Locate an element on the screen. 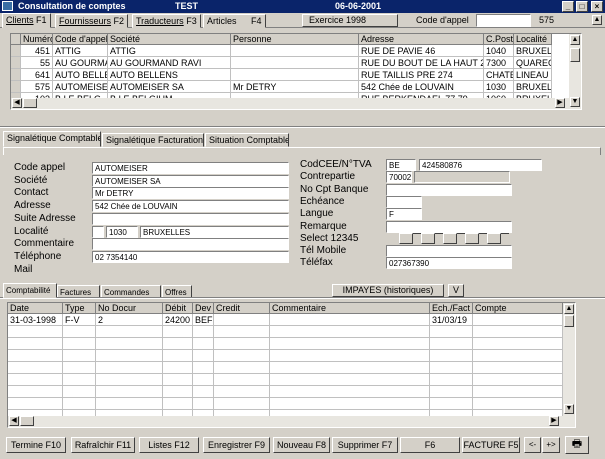 The height and width of the screenshot is (459, 605). column-header: Code d'appel is located at coordinates (80, 39).